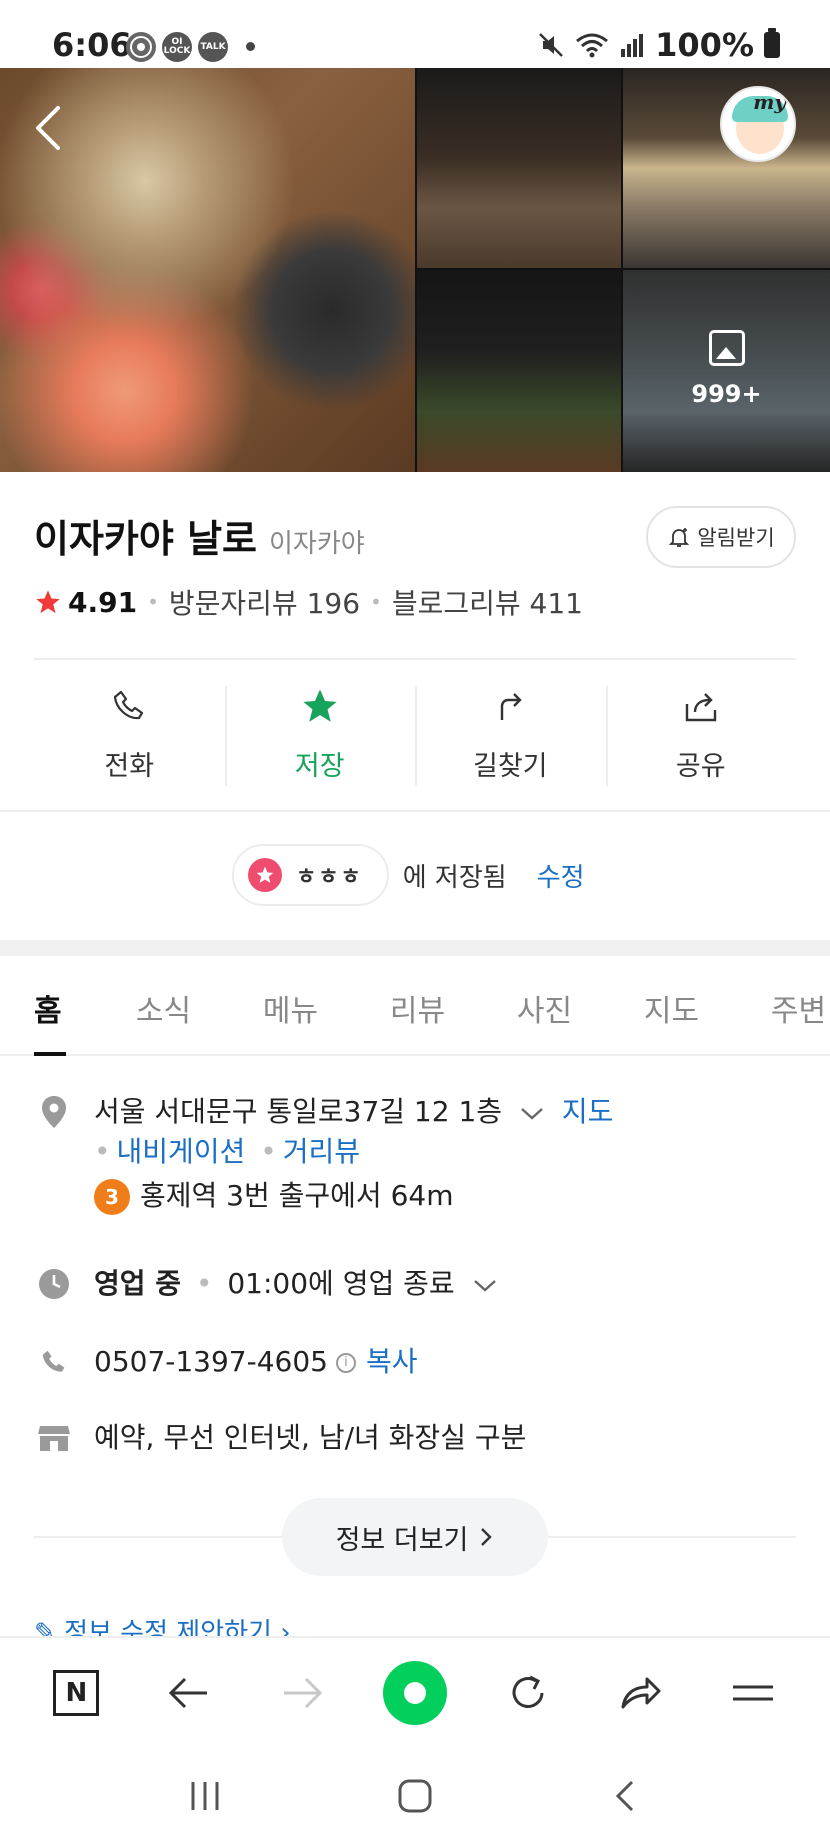  I want to click on home-button, so click(415, 1796).